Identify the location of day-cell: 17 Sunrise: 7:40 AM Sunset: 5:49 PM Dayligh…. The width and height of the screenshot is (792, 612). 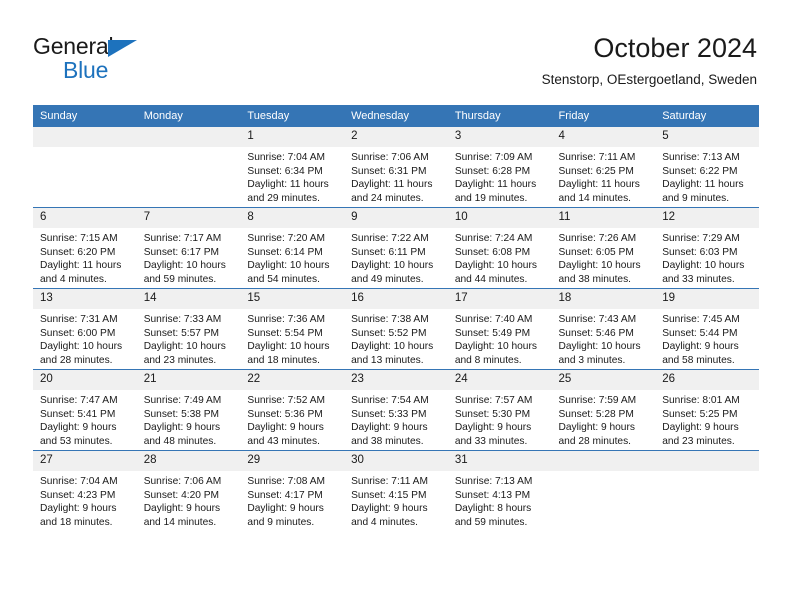
(499, 329).